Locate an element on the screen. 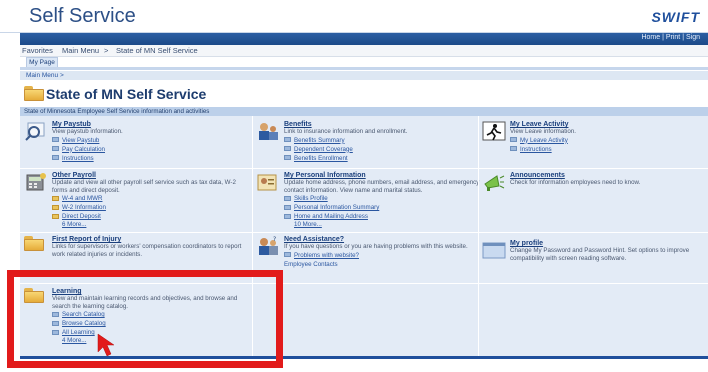 Image resolution: width=708 pixels, height=372 pixels. link-problems-website: Problems with website? is located at coordinates (379, 255).